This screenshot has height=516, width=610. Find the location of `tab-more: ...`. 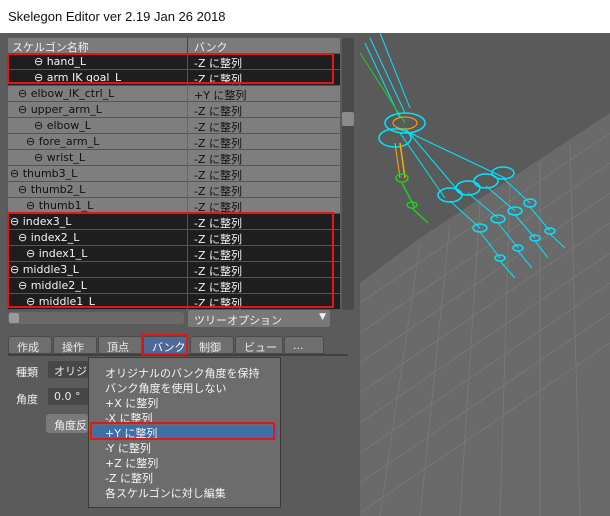

tab-more: ... is located at coordinates (304, 345).